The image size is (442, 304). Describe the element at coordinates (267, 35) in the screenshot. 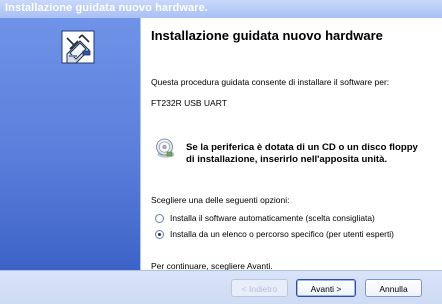

I see `page-title: Installazione guidata nuovo hardware` at that location.